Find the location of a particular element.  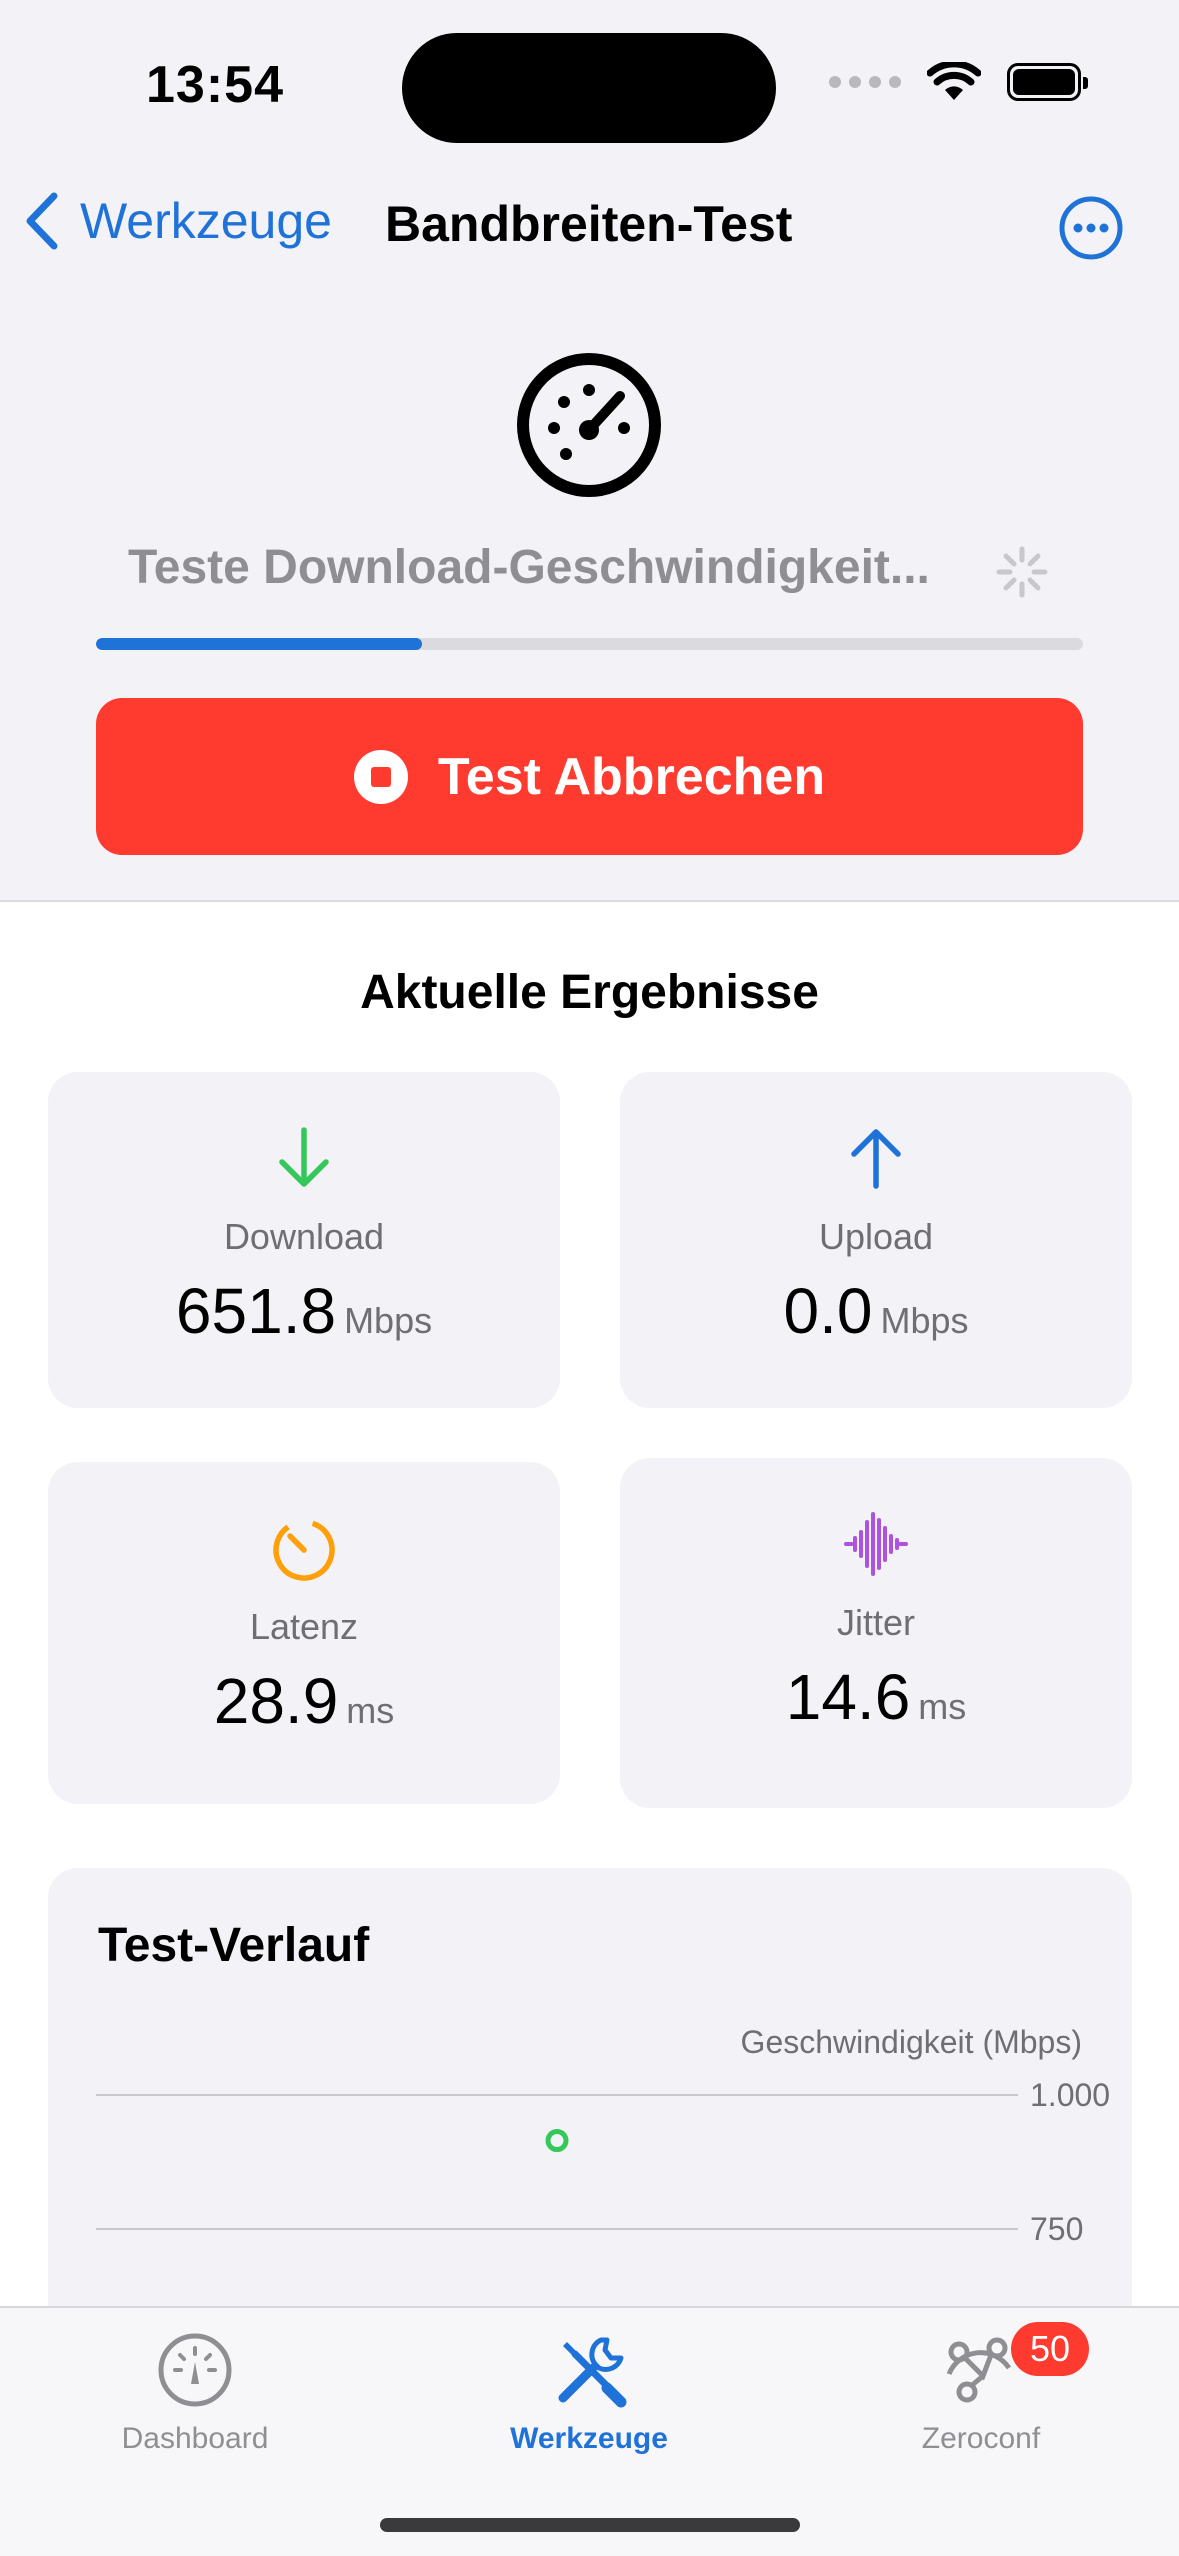

gauge-icon is located at coordinates (195, 2370).